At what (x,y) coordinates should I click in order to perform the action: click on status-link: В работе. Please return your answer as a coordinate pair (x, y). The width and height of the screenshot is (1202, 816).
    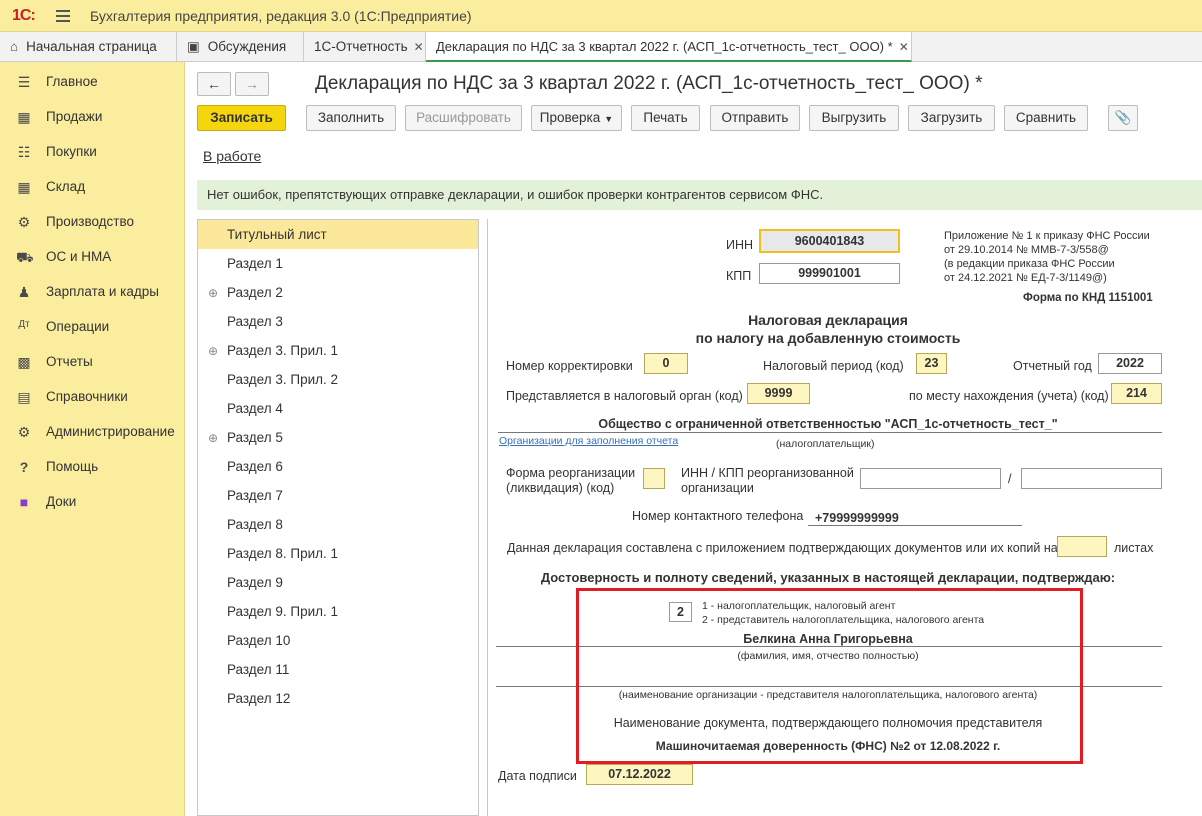
    Looking at the image, I should click on (232, 156).